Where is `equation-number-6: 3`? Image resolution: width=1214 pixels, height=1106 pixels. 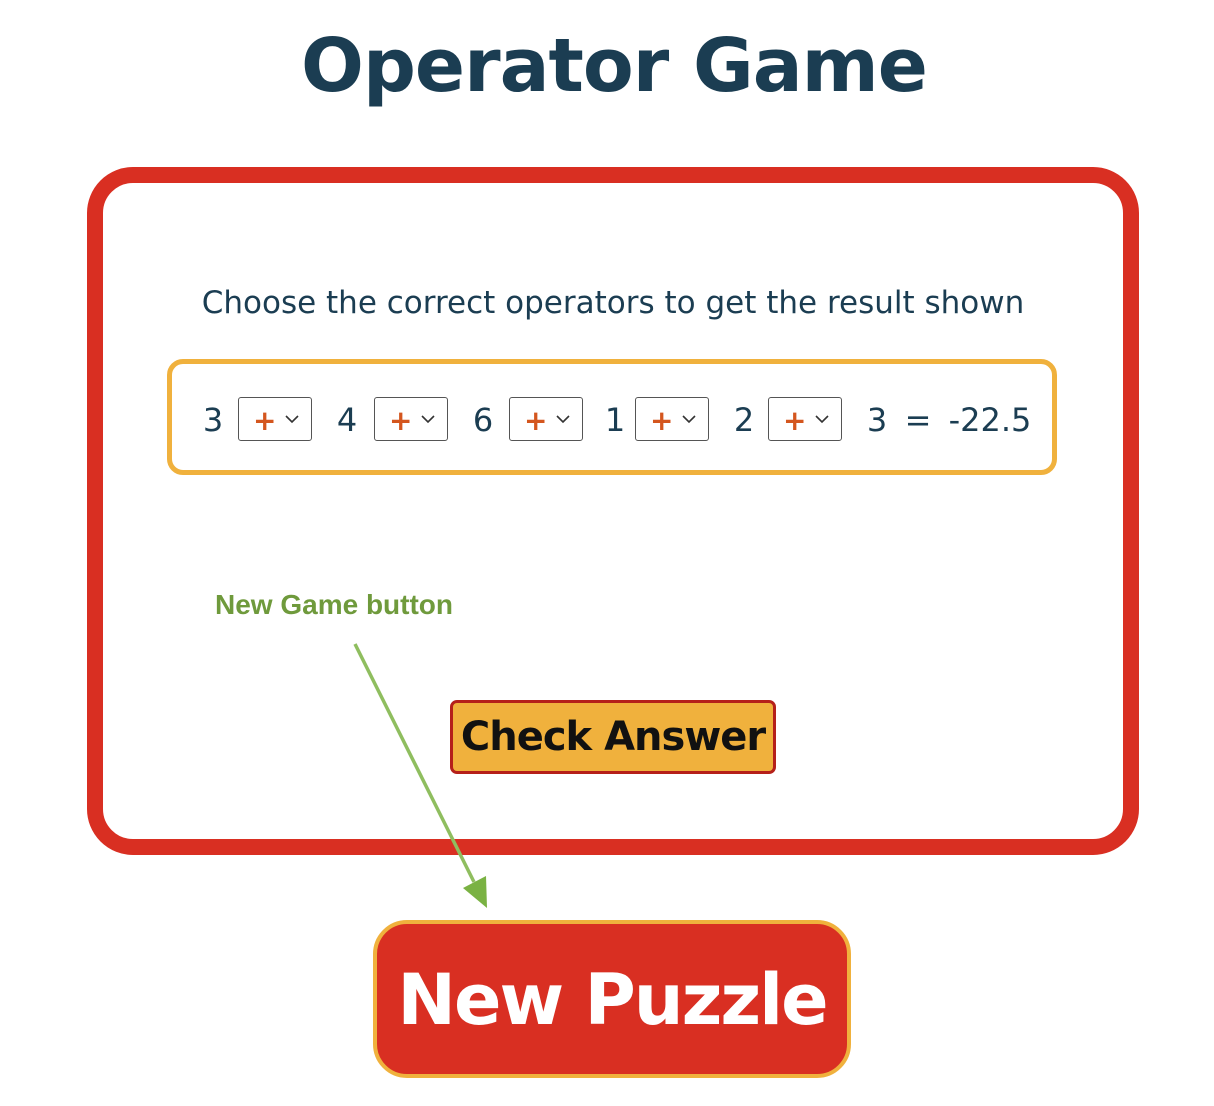 equation-number-6: 3 is located at coordinates (877, 420).